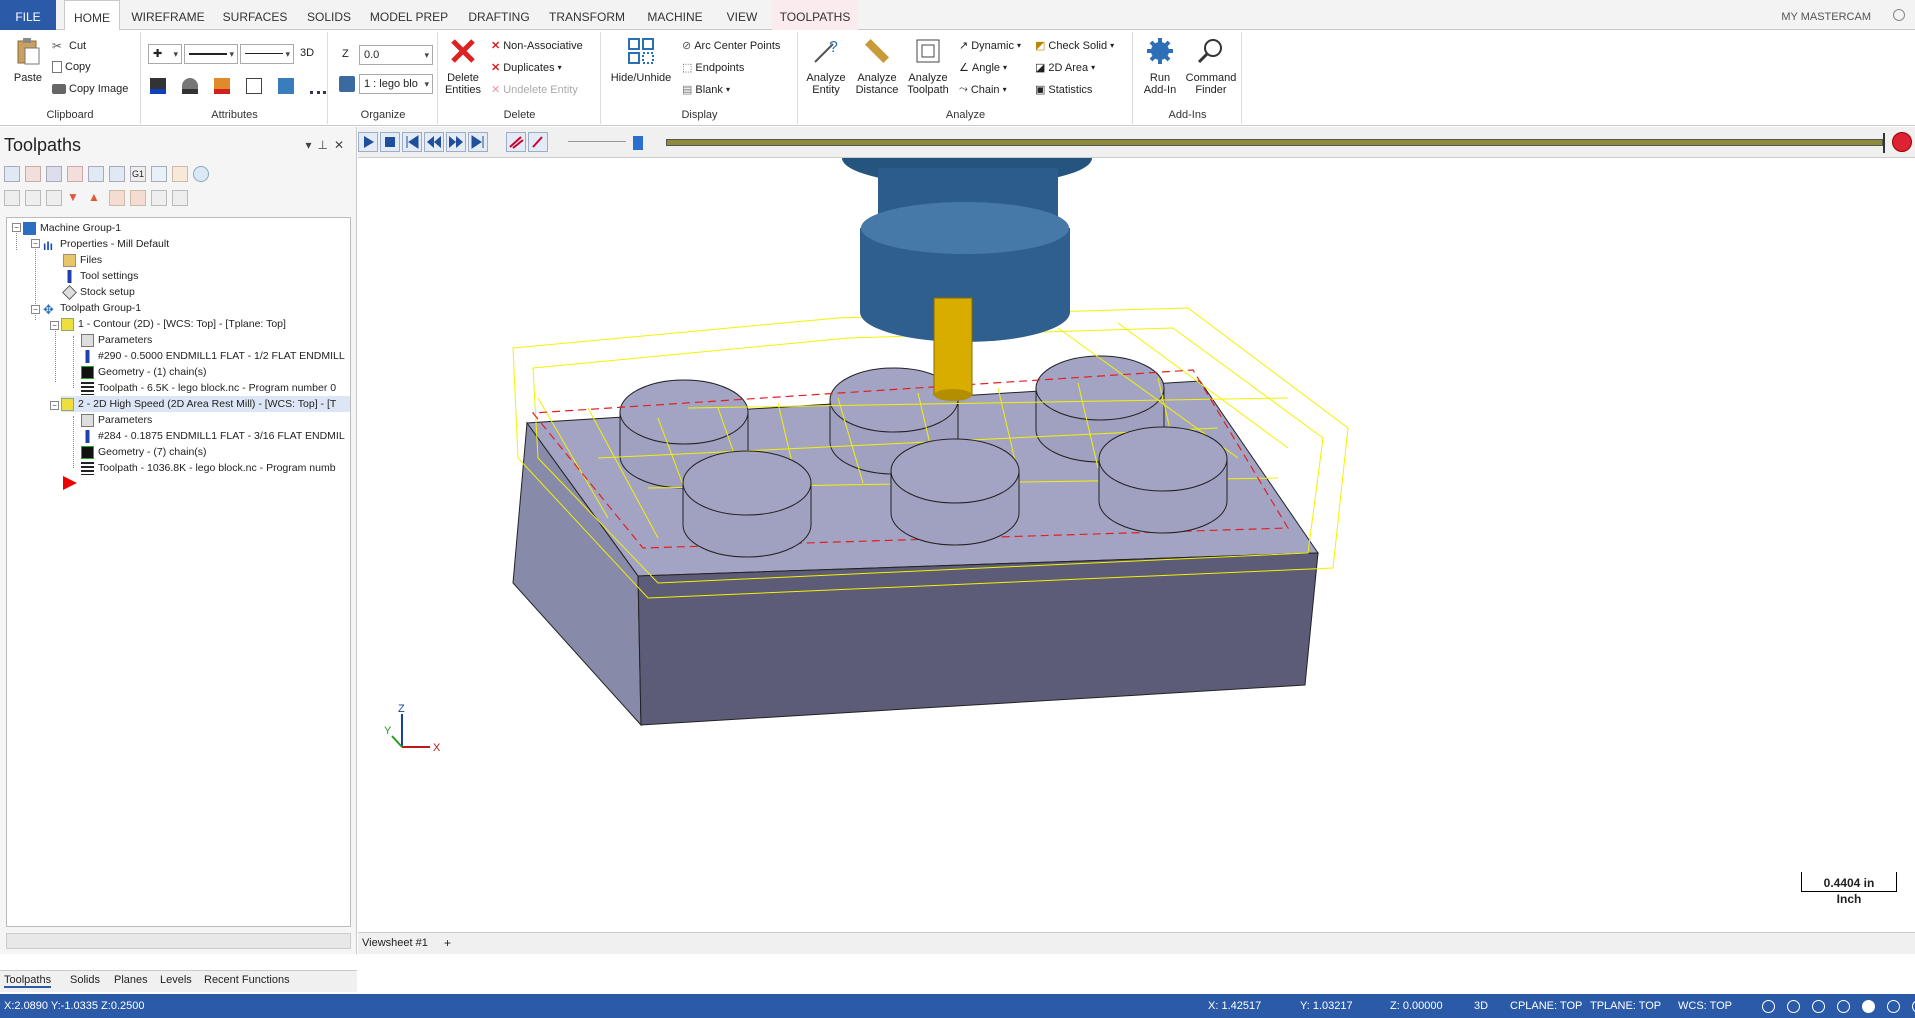 This screenshot has height=1018, width=1915. What do you see at coordinates (368, 142) in the screenshot?
I see `play-button` at bounding box center [368, 142].